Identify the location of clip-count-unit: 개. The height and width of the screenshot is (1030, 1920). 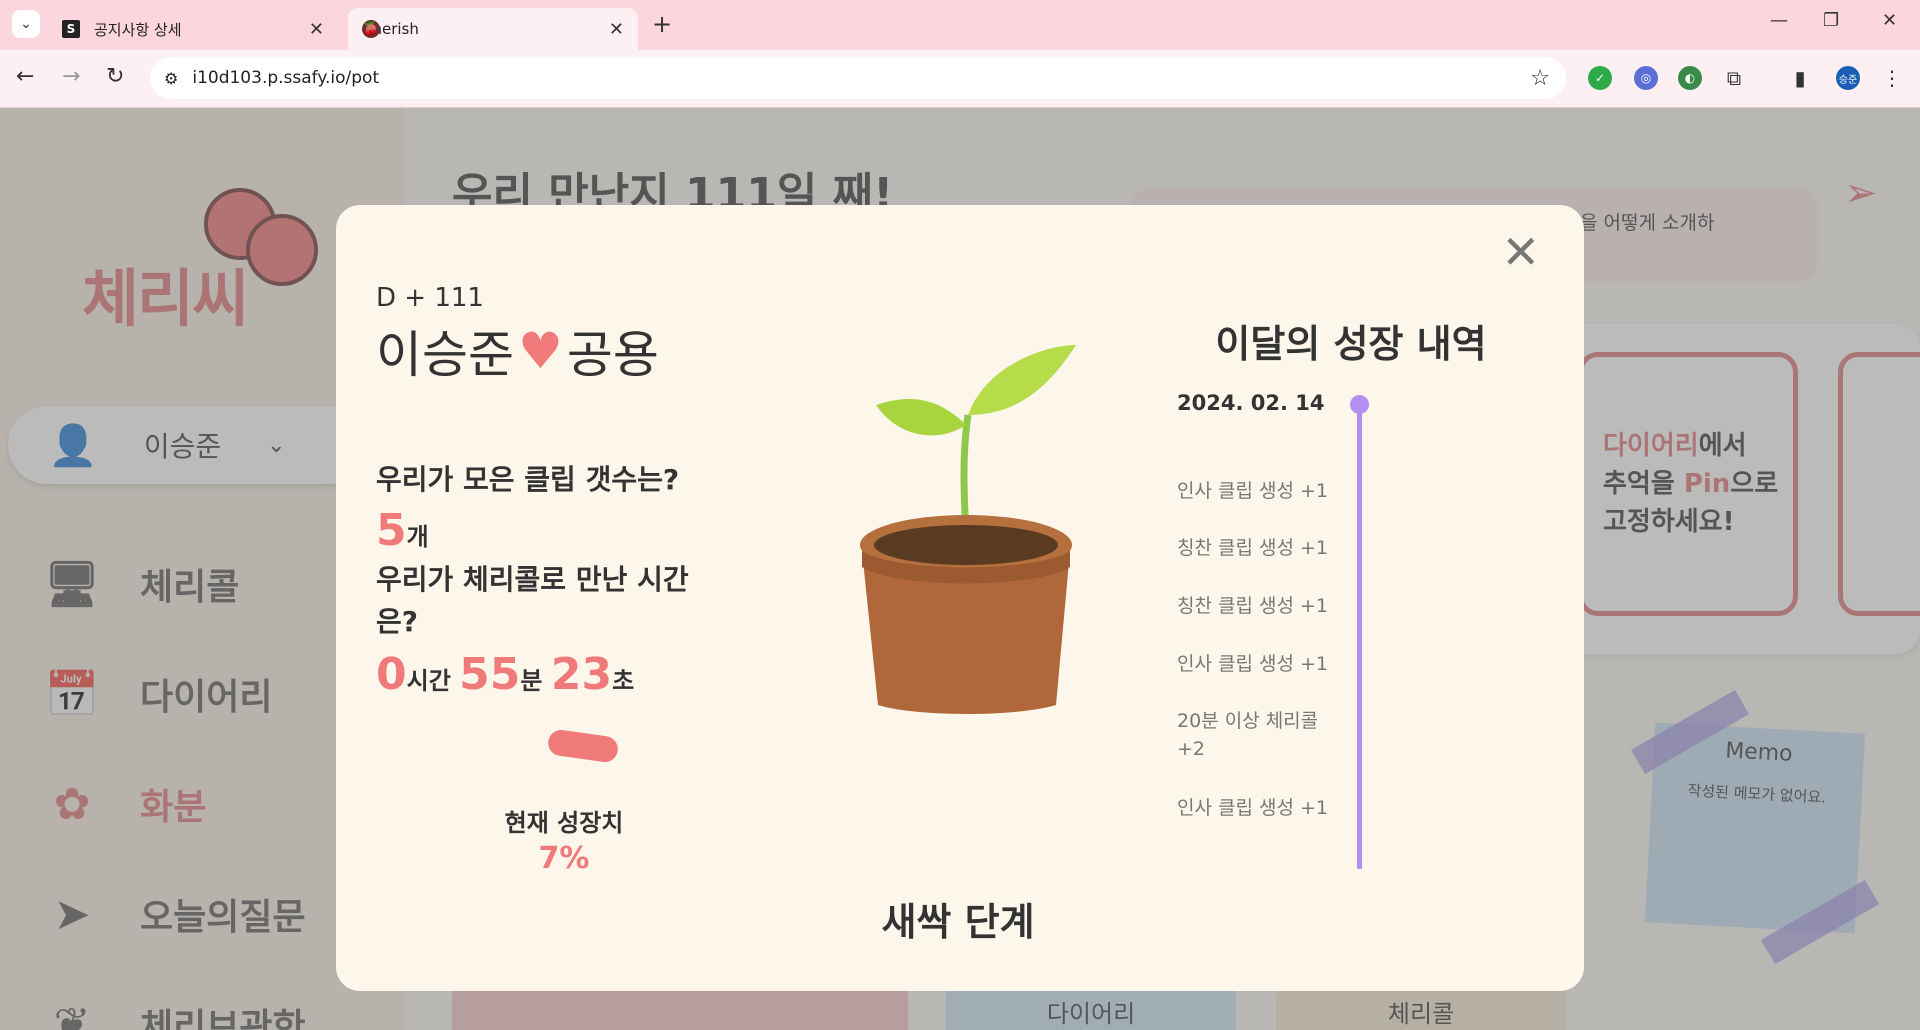
(417, 537).